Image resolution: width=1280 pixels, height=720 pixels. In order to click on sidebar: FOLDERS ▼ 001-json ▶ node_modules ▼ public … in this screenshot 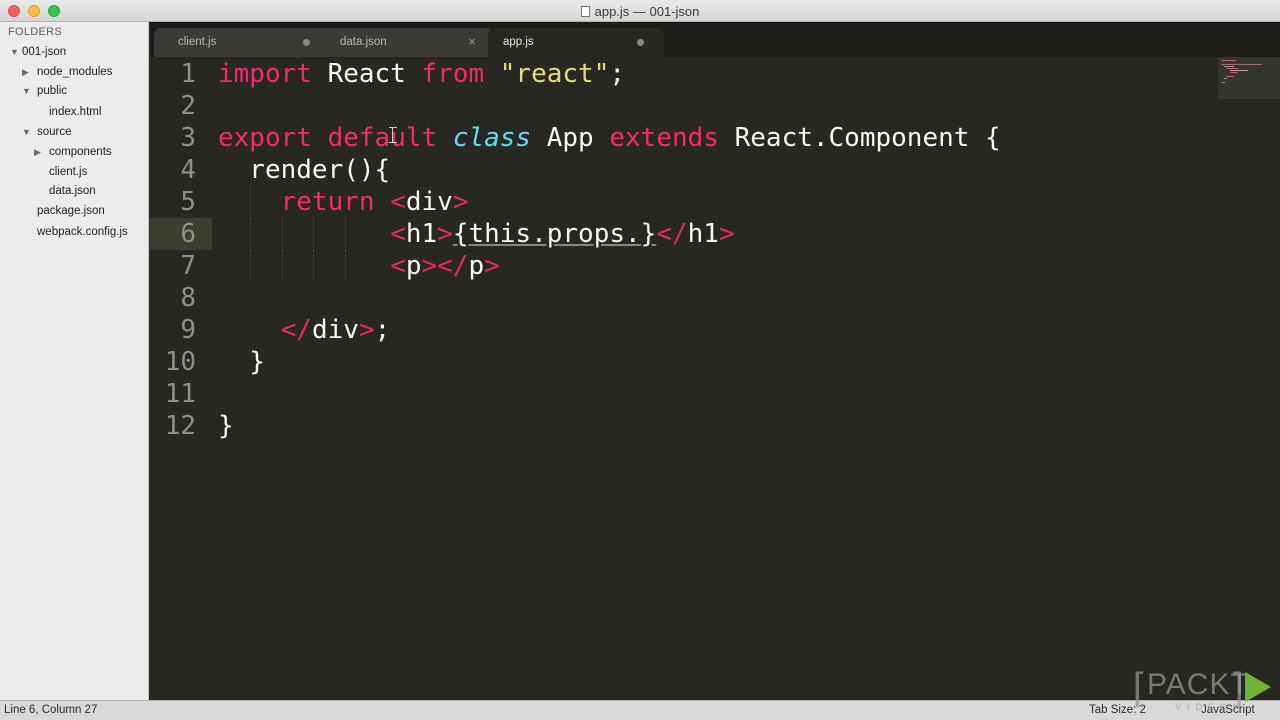, I will do `click(74, 361)`.